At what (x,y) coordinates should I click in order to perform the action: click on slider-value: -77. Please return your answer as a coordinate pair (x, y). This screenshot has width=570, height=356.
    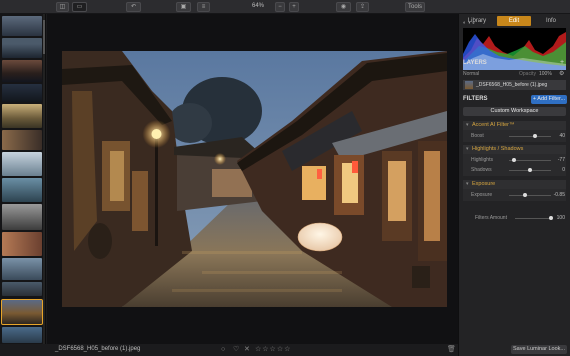
    Looking at the image, I should click on (561, 160).